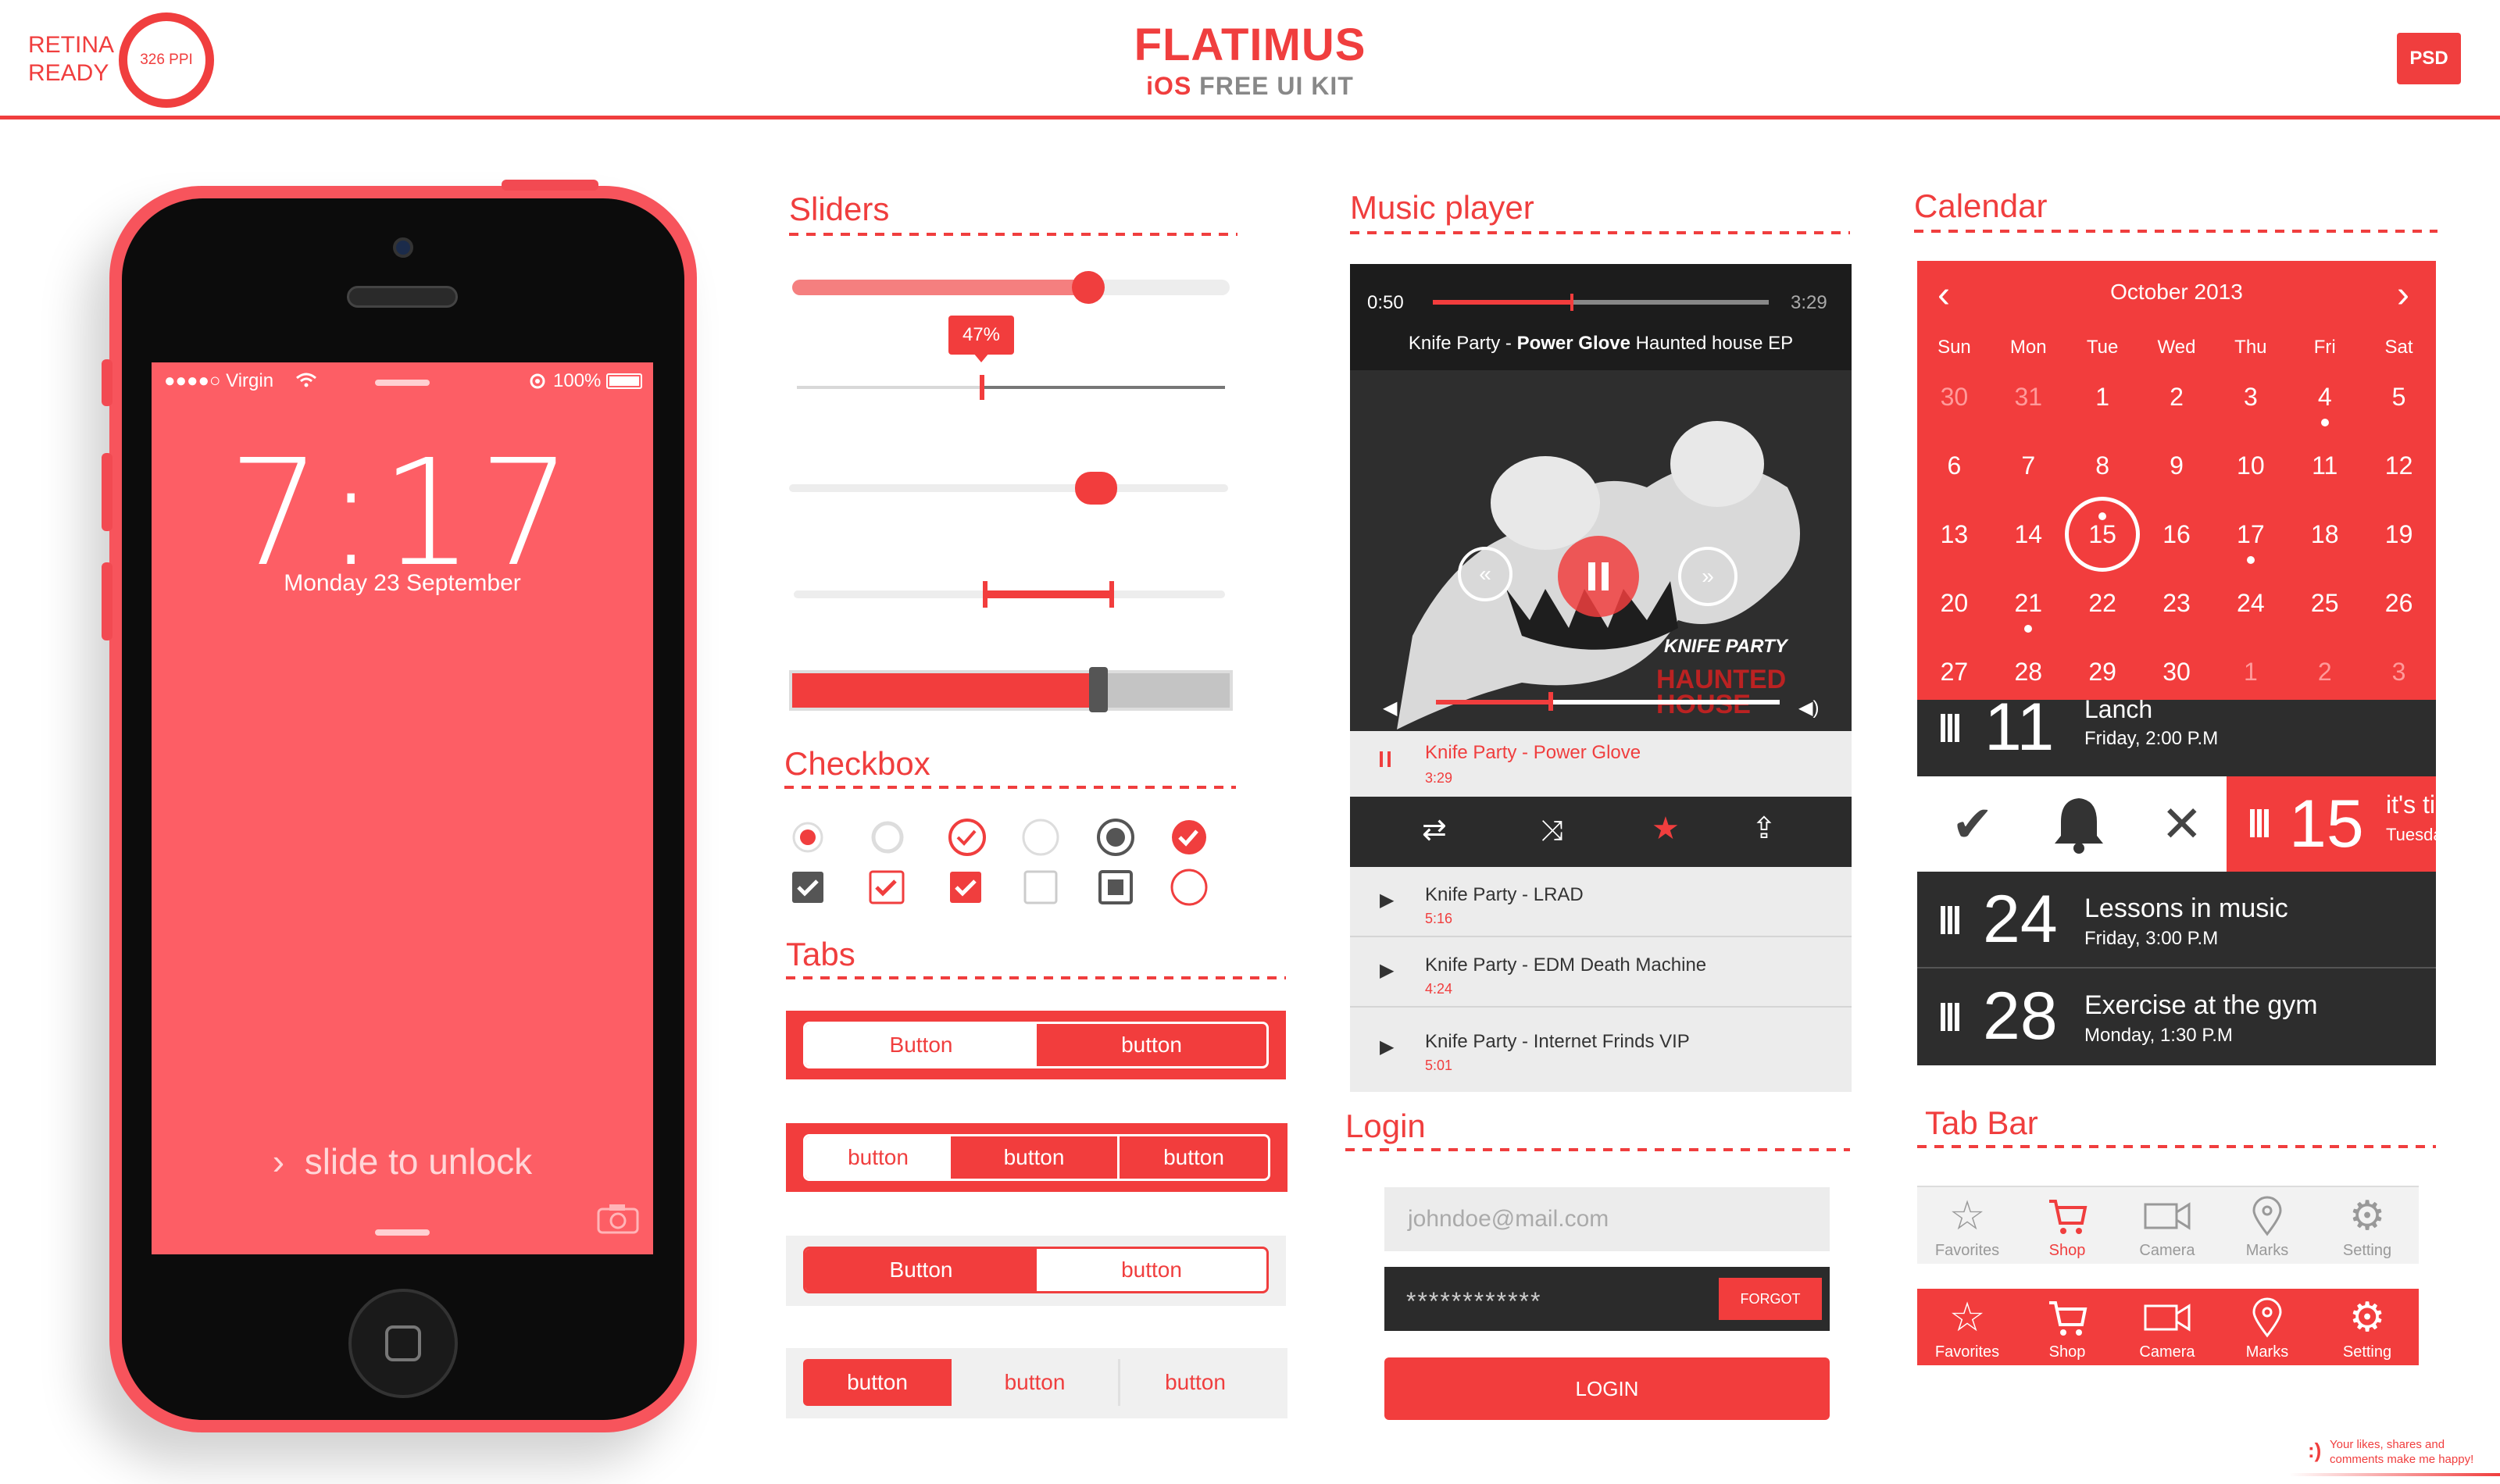  What do you see at coordinates (2325, 534) in the screenshot?
I see `calendar-day: 18` at bounding box center [2325, 534].